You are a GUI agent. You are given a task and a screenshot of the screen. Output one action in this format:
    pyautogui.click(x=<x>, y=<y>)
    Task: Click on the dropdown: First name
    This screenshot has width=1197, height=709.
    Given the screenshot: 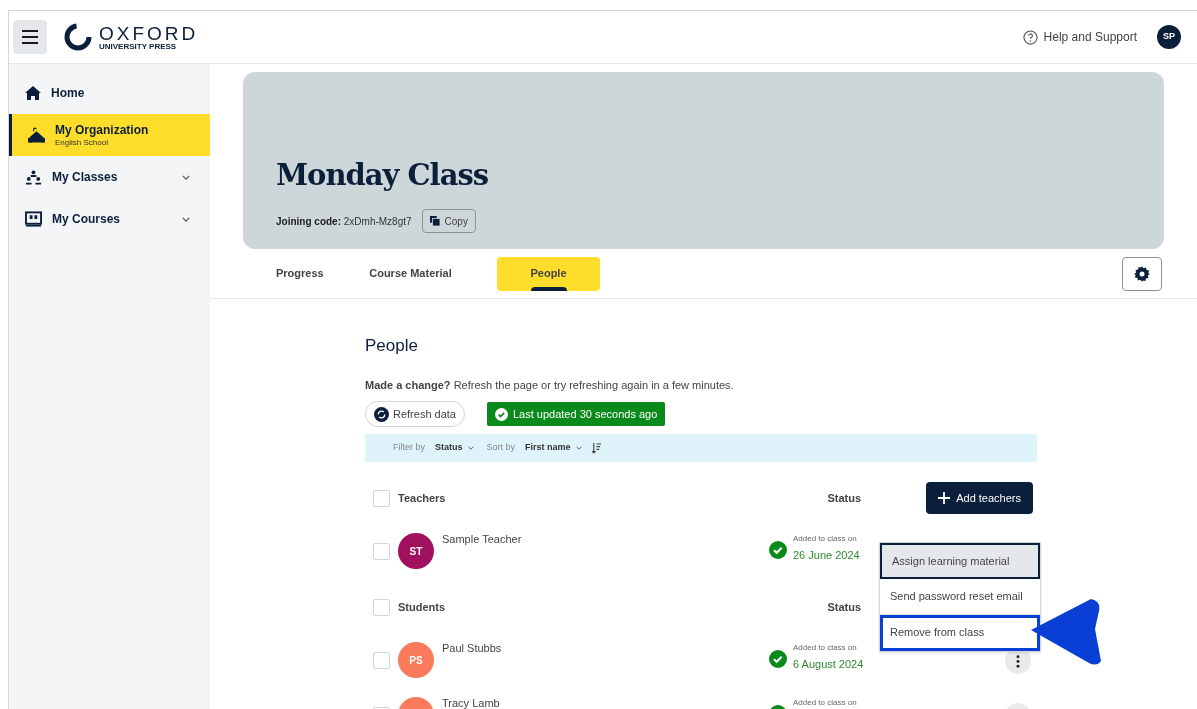 What is the action you would take?
    pyautogui.click(x=553, y=448)
    